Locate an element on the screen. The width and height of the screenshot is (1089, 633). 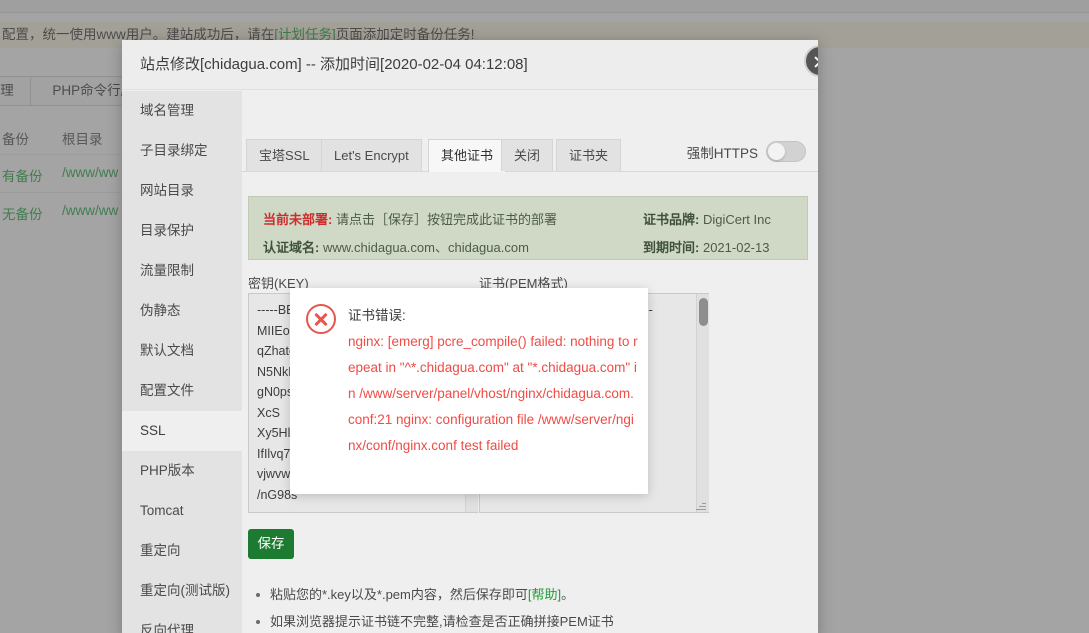
sidebar-item-default-document: 默认文档 is located at coordinates (182, 351).